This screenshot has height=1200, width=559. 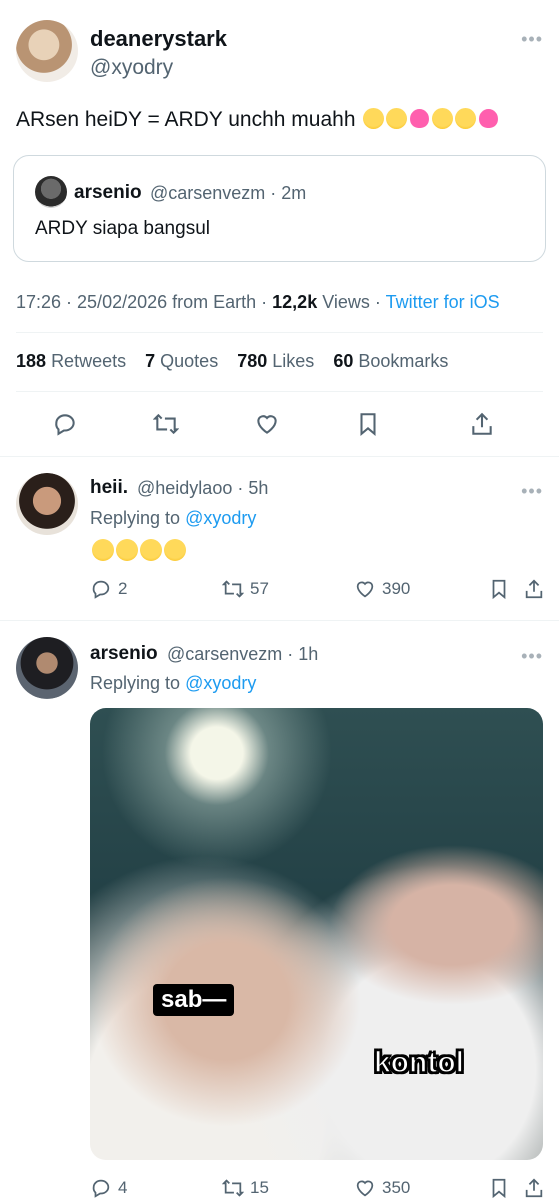 What do you see at coordinates (51, 192) in the screenshot?
I see `quoted-author-avatar` at bounding box center [51, 192].